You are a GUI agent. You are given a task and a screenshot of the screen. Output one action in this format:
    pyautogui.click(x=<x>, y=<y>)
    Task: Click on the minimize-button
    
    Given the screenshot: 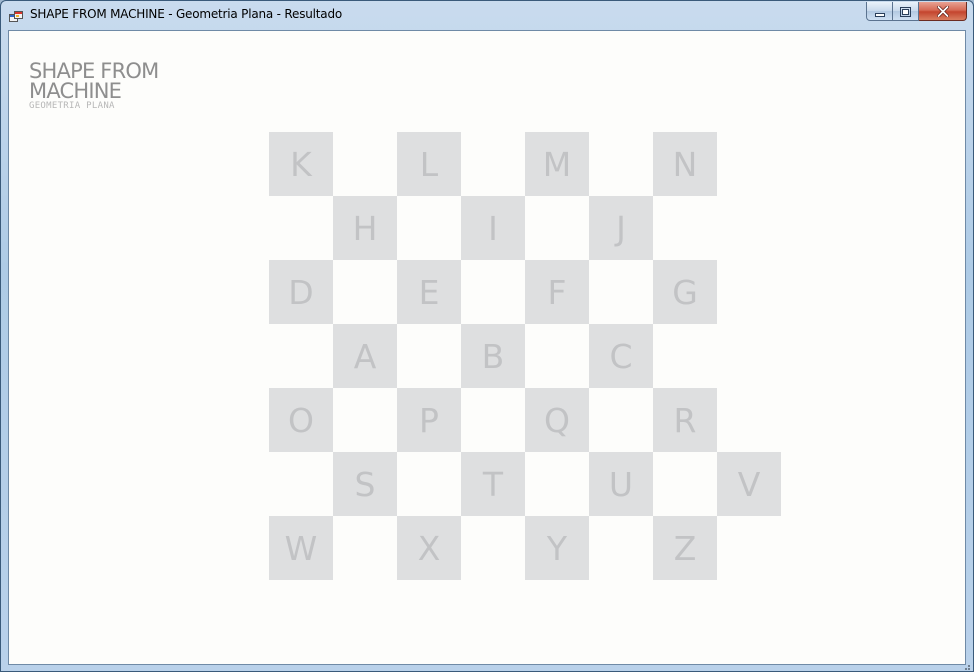 What is the action you would take?
    pyautogui.click(x=879, y=11)
    